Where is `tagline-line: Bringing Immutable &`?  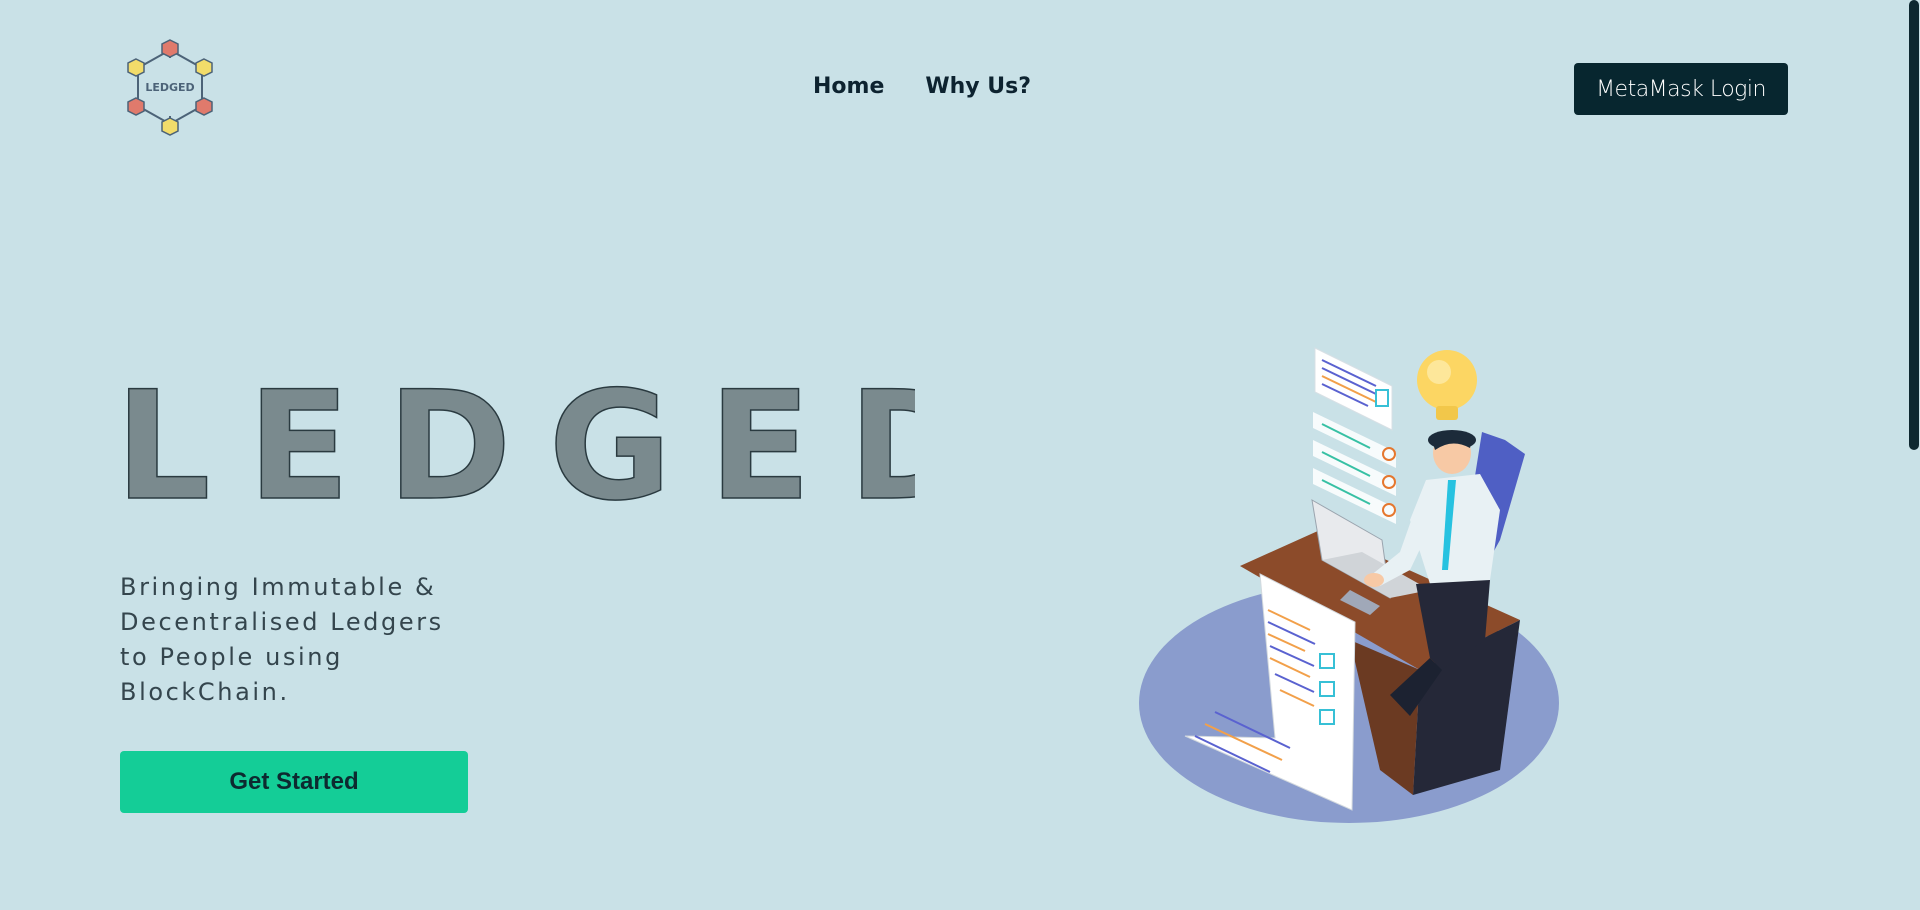
tagline-line: Bringing Immutable & is located at coordinates (278, 587).